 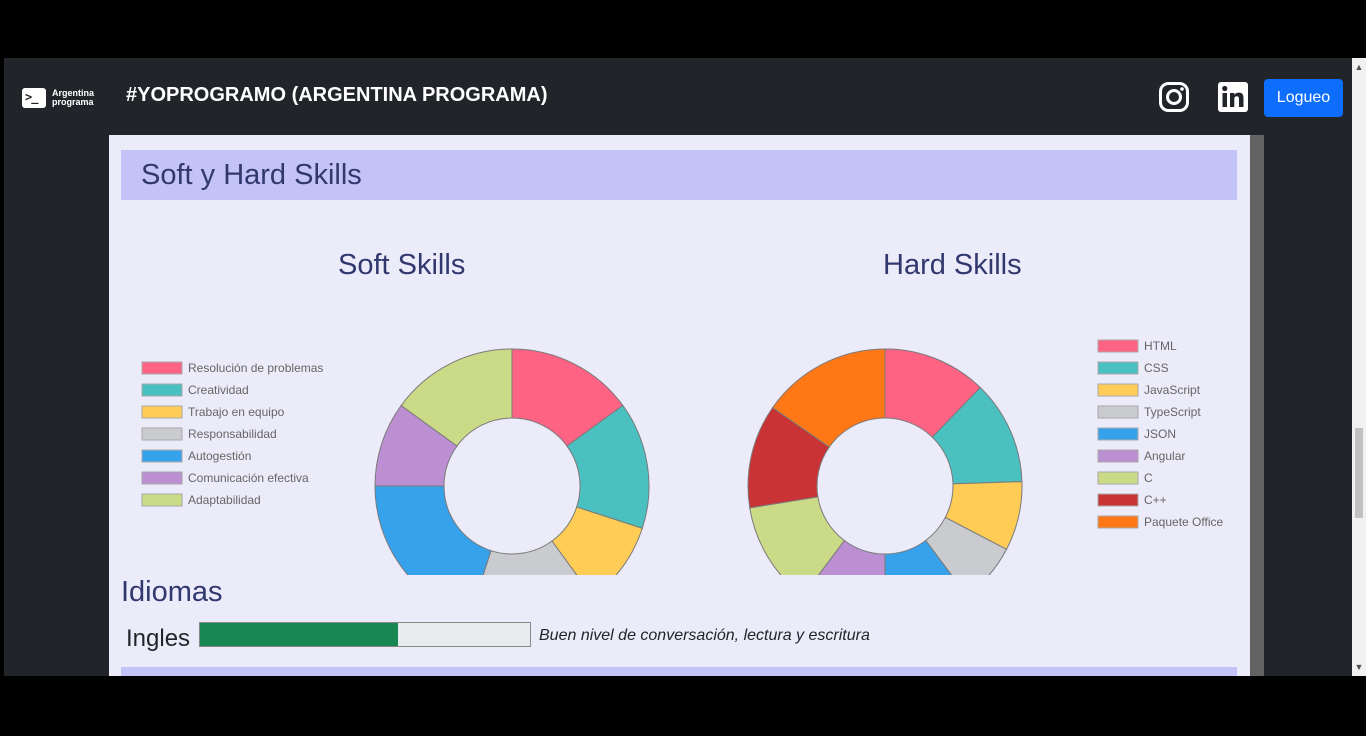 I want to click on scroll-down-arrow-icon: ▼, so click(x=1359, y=667).